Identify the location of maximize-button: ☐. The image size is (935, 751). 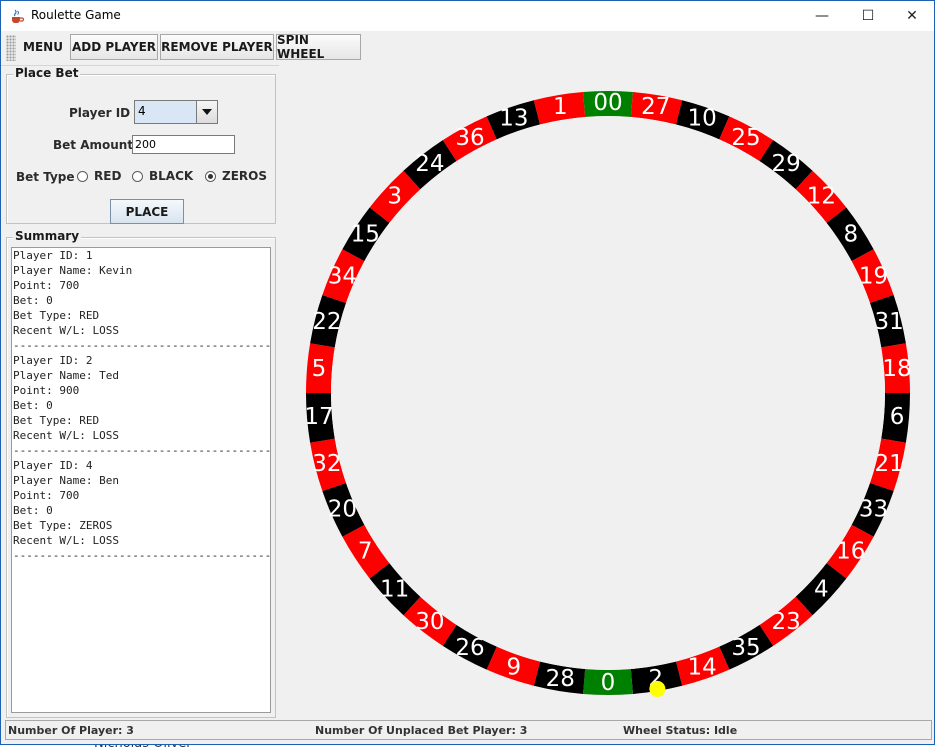
(868, 16).